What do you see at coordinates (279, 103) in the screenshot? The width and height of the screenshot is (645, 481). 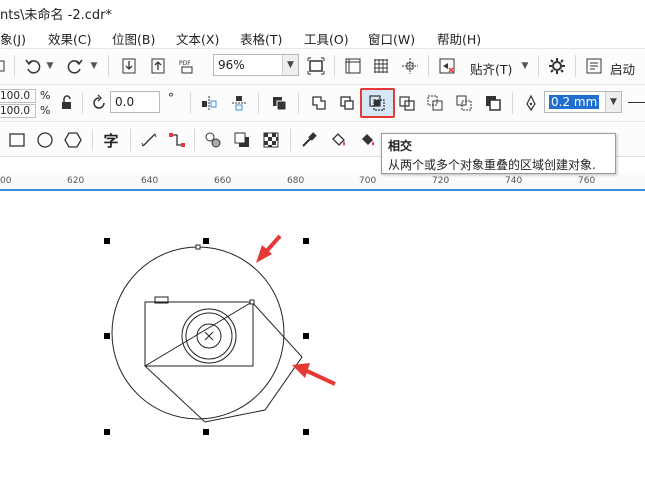 I see `combine-icon` at bounding box center [279, 103].